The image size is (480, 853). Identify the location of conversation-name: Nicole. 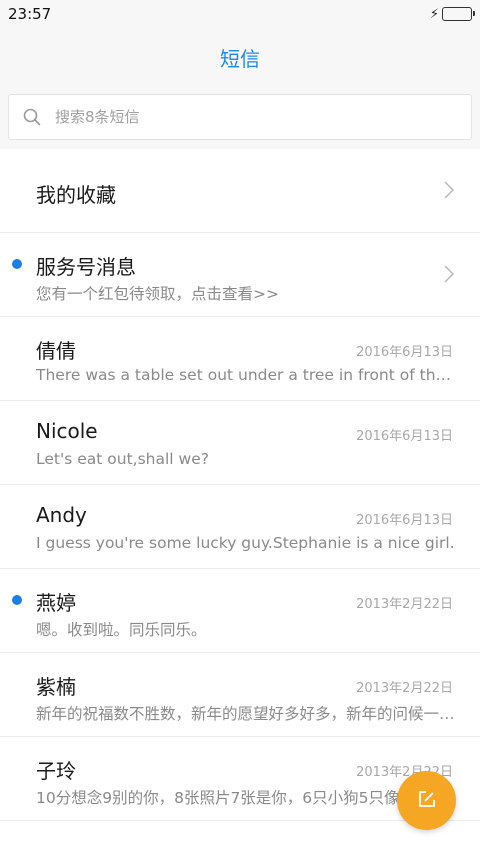
(67, 431).